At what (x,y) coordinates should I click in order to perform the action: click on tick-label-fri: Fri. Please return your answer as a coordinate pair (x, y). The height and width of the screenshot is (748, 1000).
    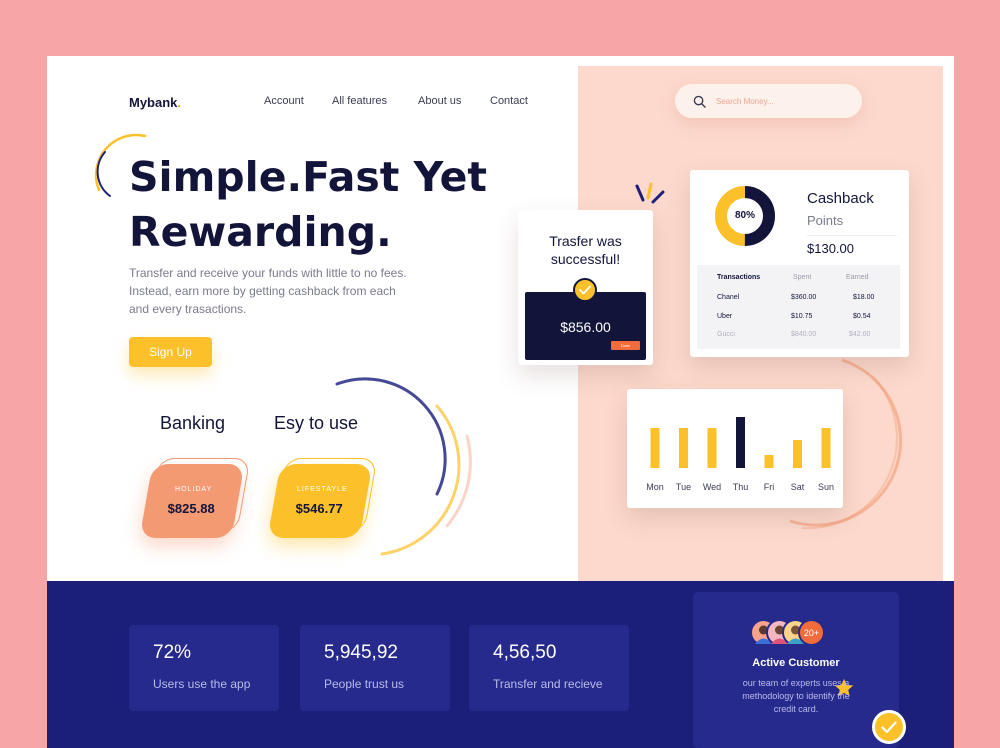
    Looking at the image, I should click on (769, 487).